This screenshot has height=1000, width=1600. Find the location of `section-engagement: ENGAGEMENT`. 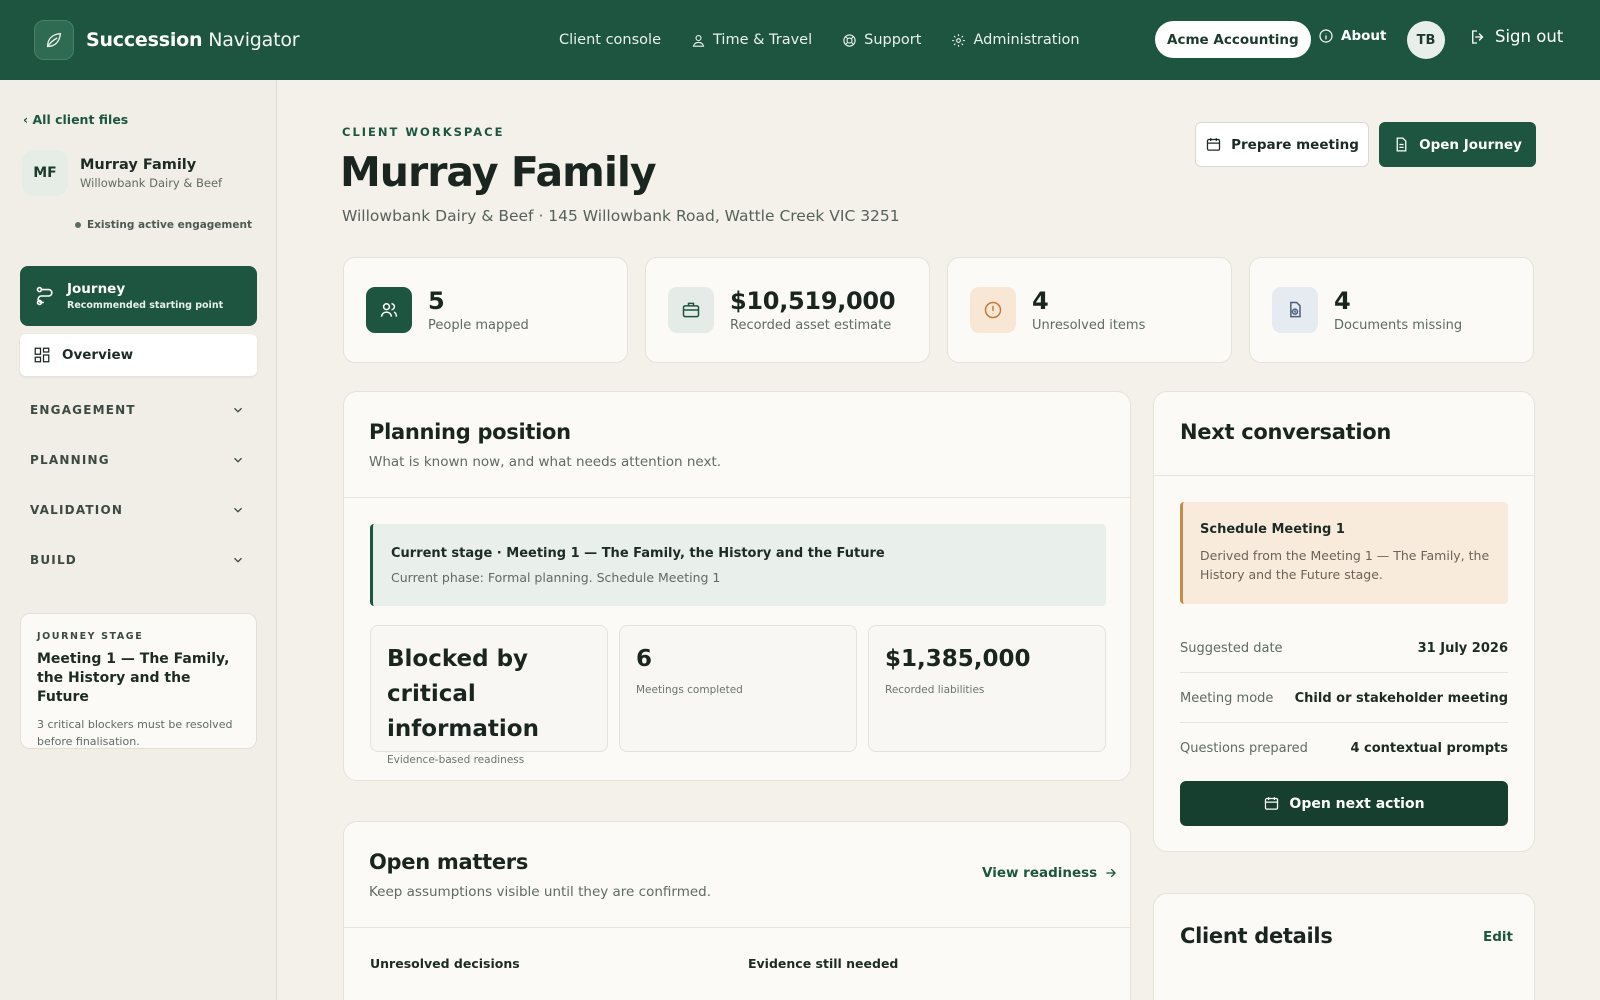

section-engagement: ENGAGEMENT is located at coordinates (137, 410).